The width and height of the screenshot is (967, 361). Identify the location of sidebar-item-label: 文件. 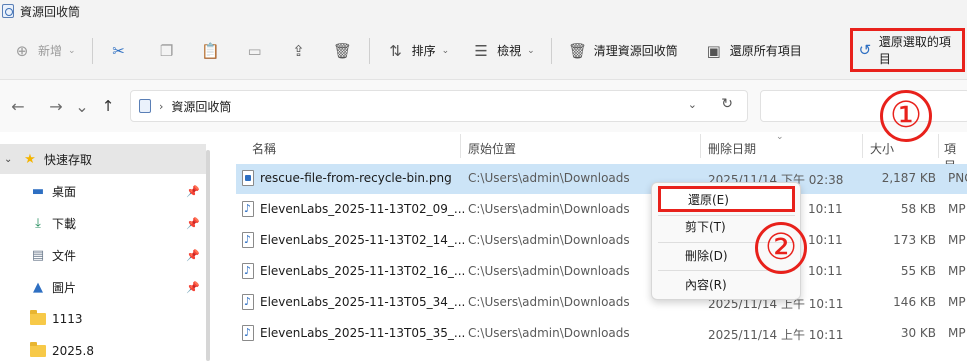
(64, 255).